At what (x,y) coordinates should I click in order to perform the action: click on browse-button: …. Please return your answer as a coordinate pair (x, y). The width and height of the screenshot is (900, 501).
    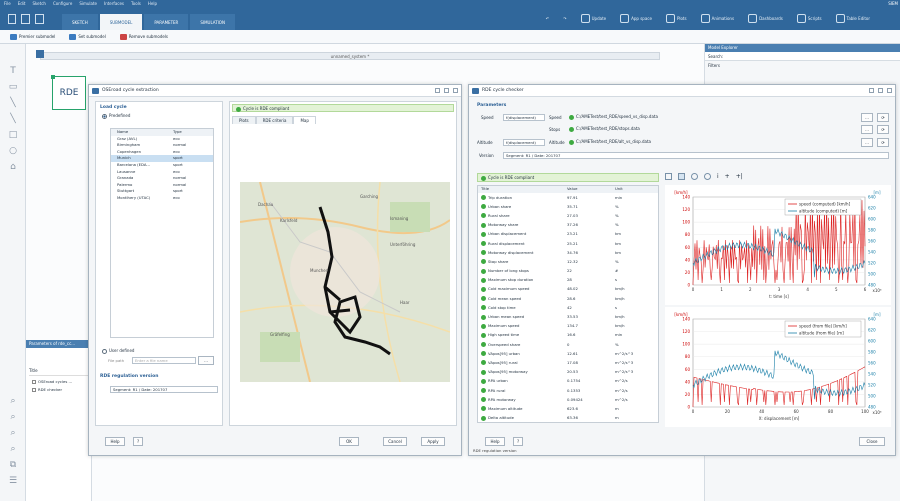
    Looking at the image, I should click on (206, 360).